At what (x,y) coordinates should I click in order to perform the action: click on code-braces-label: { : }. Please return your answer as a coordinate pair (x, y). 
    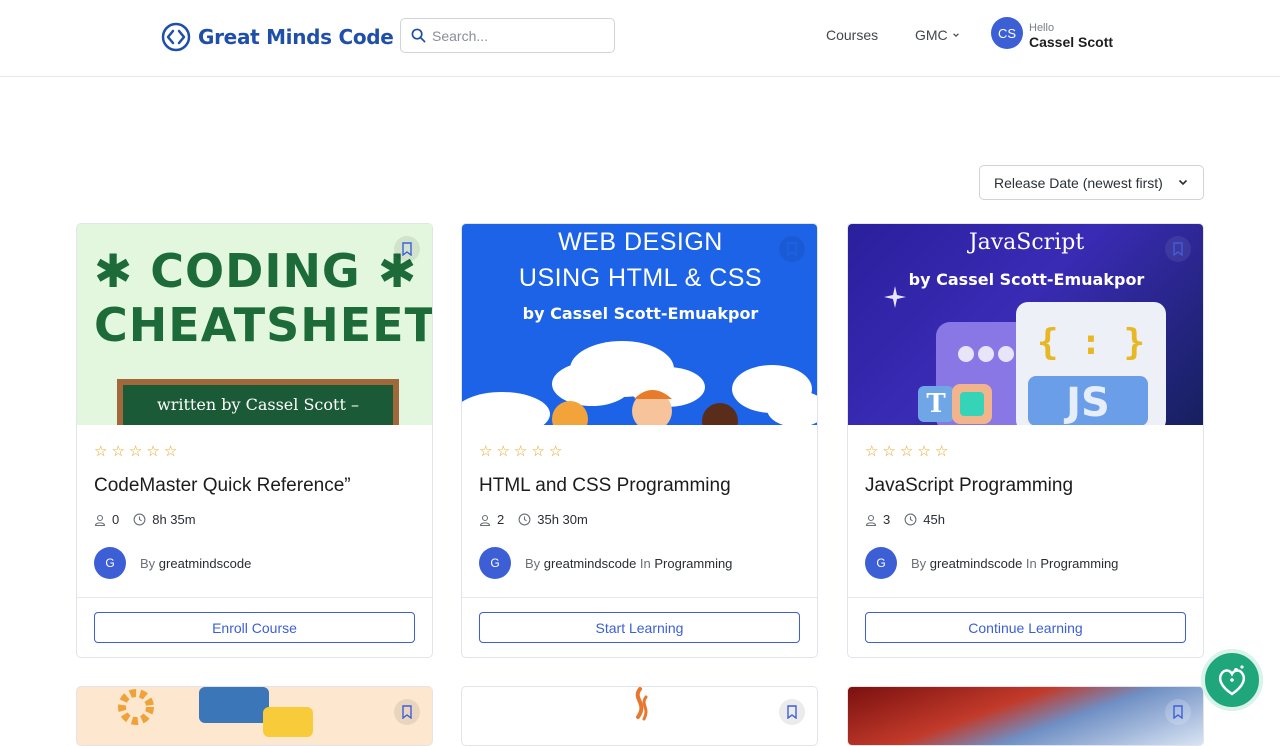
    Looking at the image, I should click on (1091, 342).